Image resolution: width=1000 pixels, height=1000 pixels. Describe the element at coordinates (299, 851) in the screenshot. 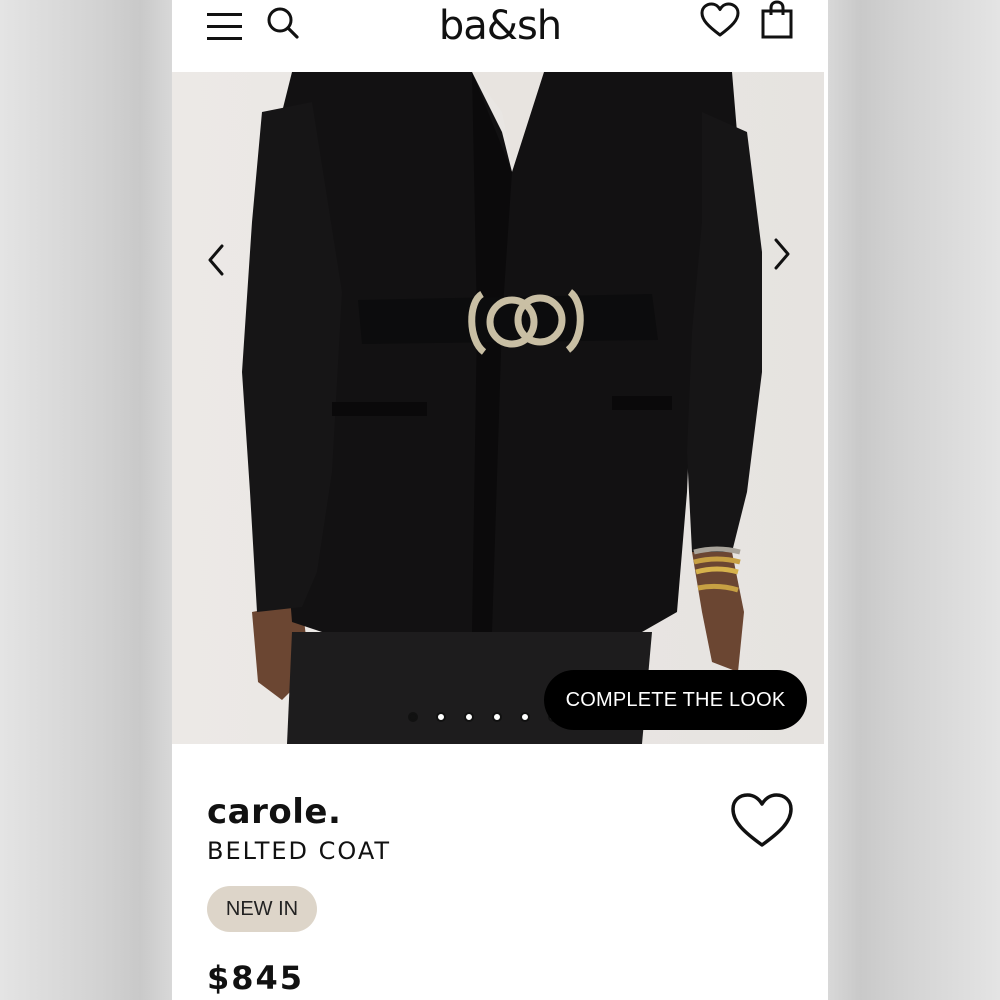

I see `product-title: BELTED COAT` at that location.